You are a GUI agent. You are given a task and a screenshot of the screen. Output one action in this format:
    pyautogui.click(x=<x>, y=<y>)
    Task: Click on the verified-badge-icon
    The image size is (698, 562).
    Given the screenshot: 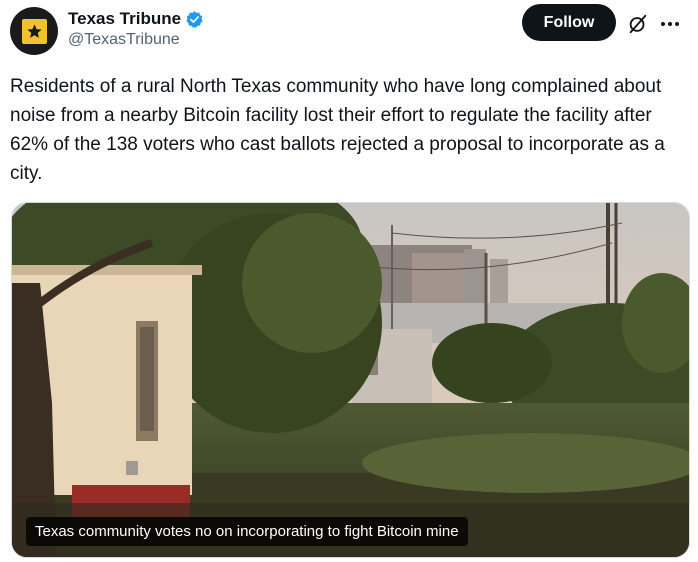 What is the action you would take?
    pyautogui.click(x=194, y=19)
    